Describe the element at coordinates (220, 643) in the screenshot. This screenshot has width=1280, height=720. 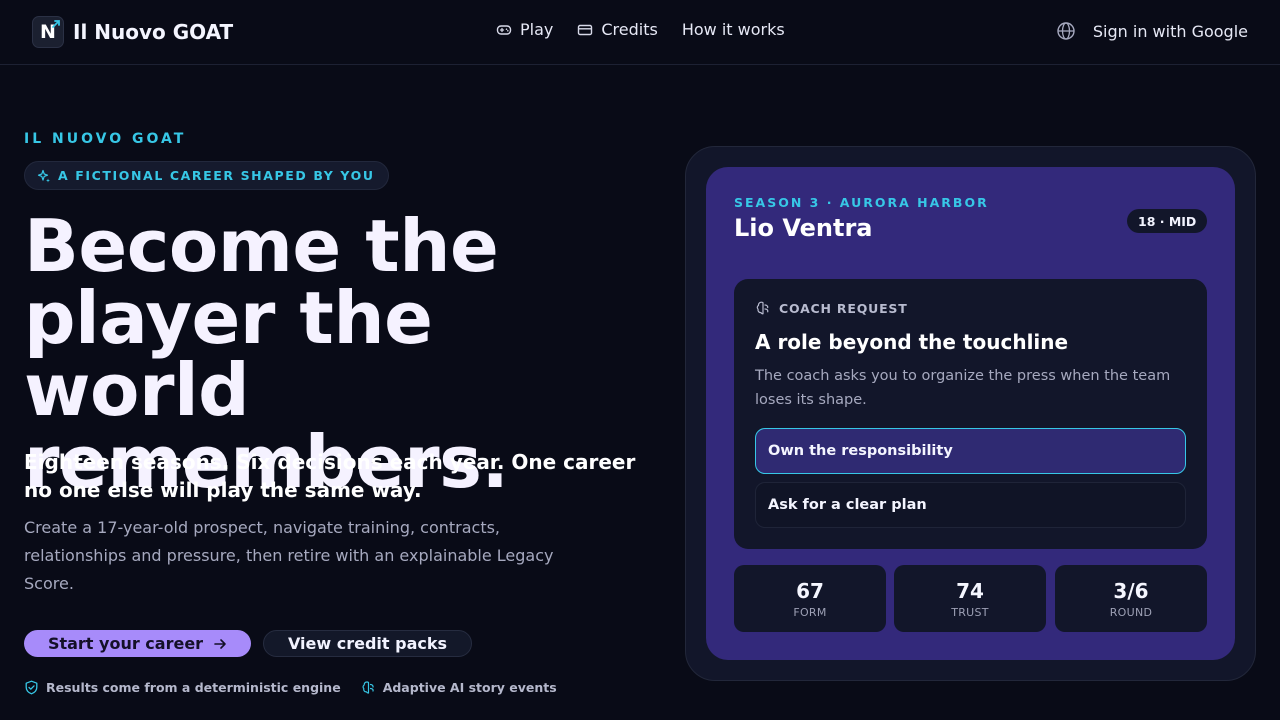
I see `arrow-right-icon` at that location.